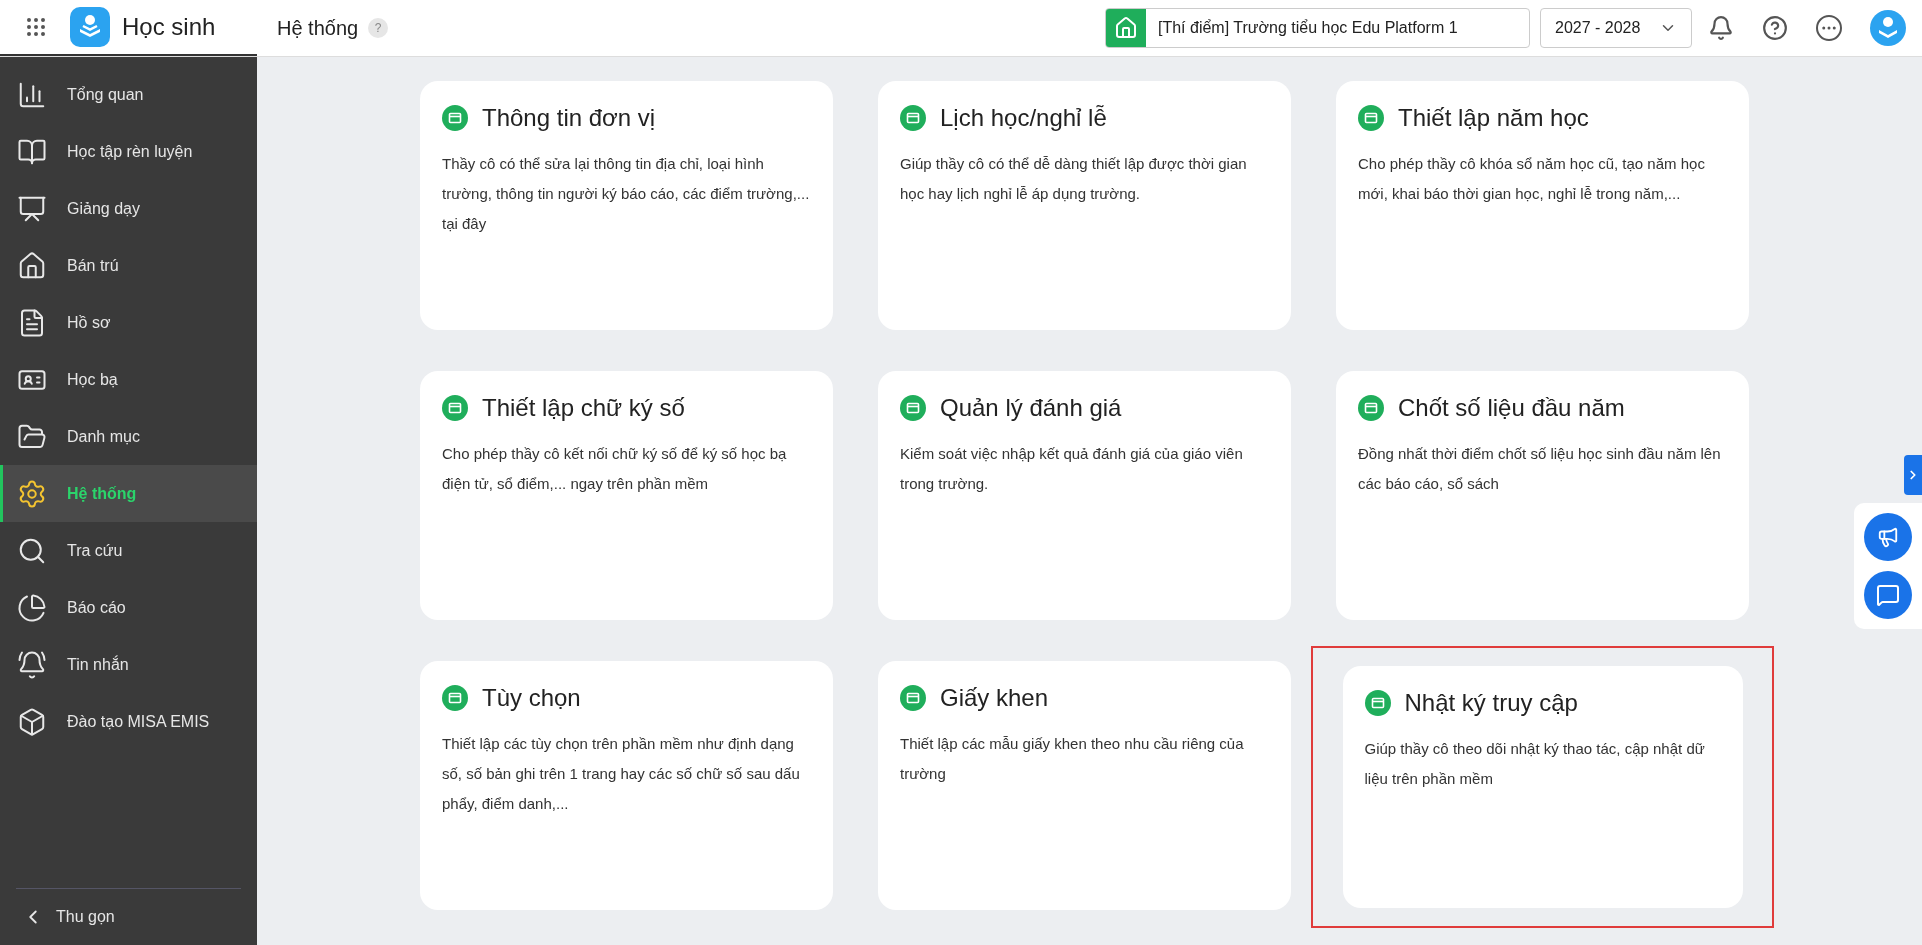 This screenshot has width=1922, height=945. I want to click on settings-card: Lịch học/nghỉ lễ Giúp thầy cô có thể dễ dàng thiết lập được thời gian học hay lịch nghỉ lễ áp dụng trường., so click(1084, 205).